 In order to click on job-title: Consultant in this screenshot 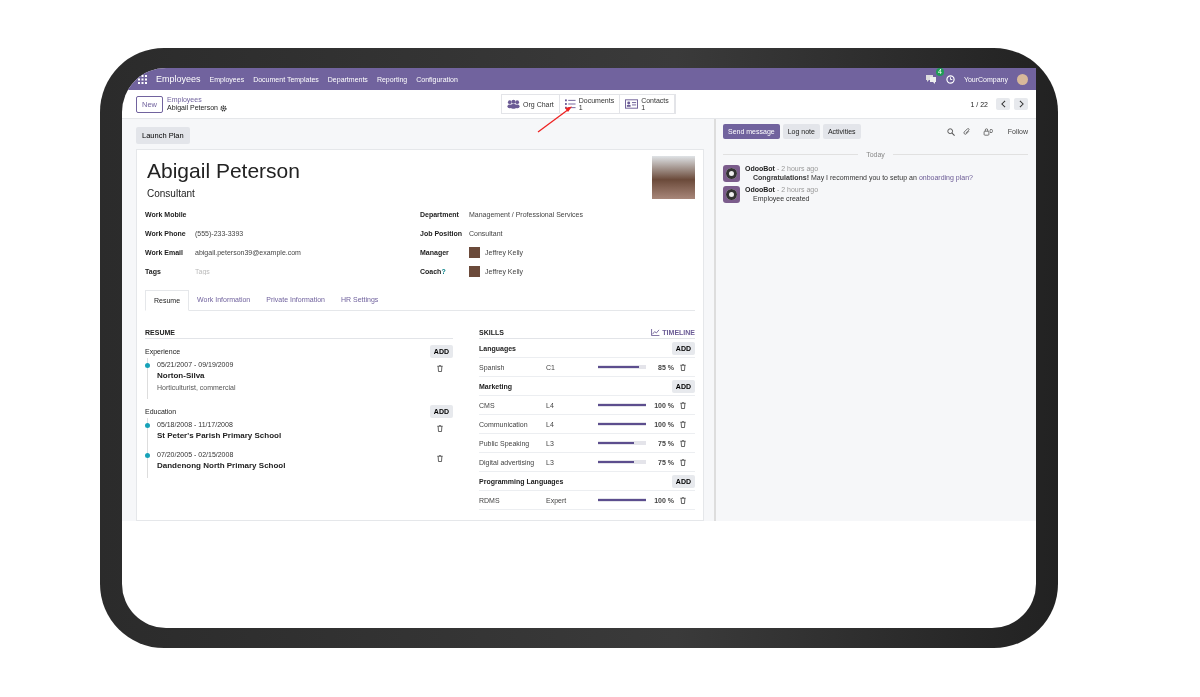, I will do `click(223, 193)`.